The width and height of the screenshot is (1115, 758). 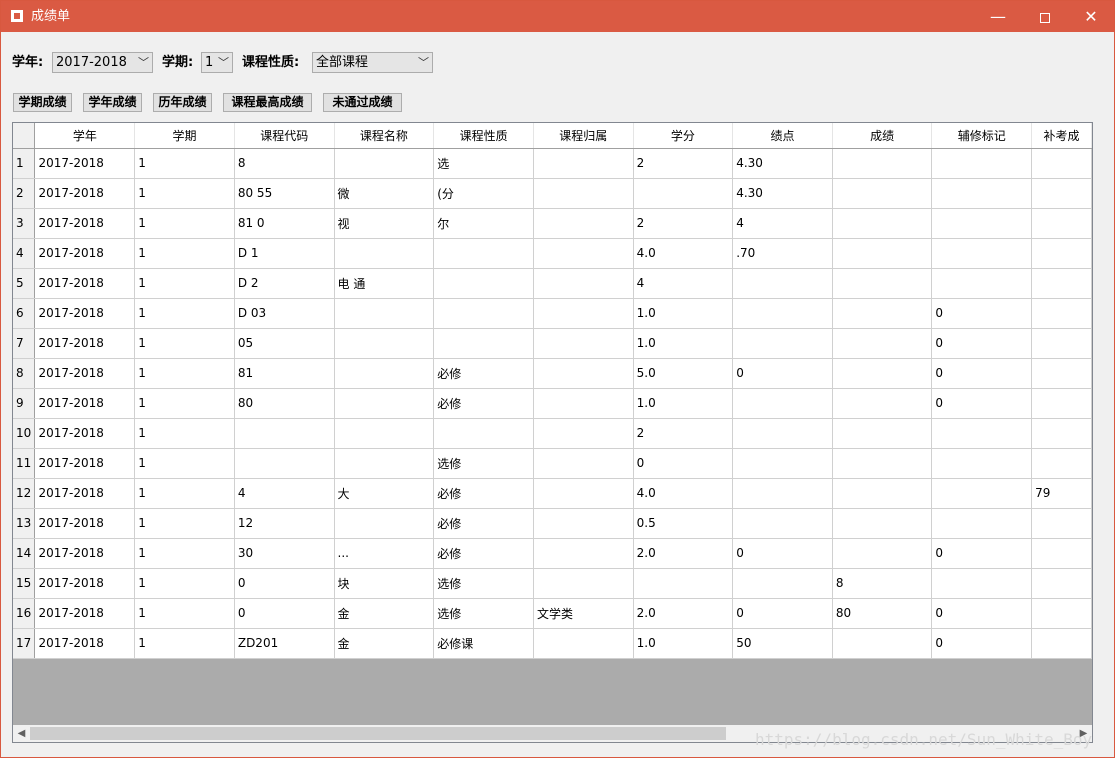 I want to click on table-row: 10 2017-2018 1 2, so click(x=552, y=433).